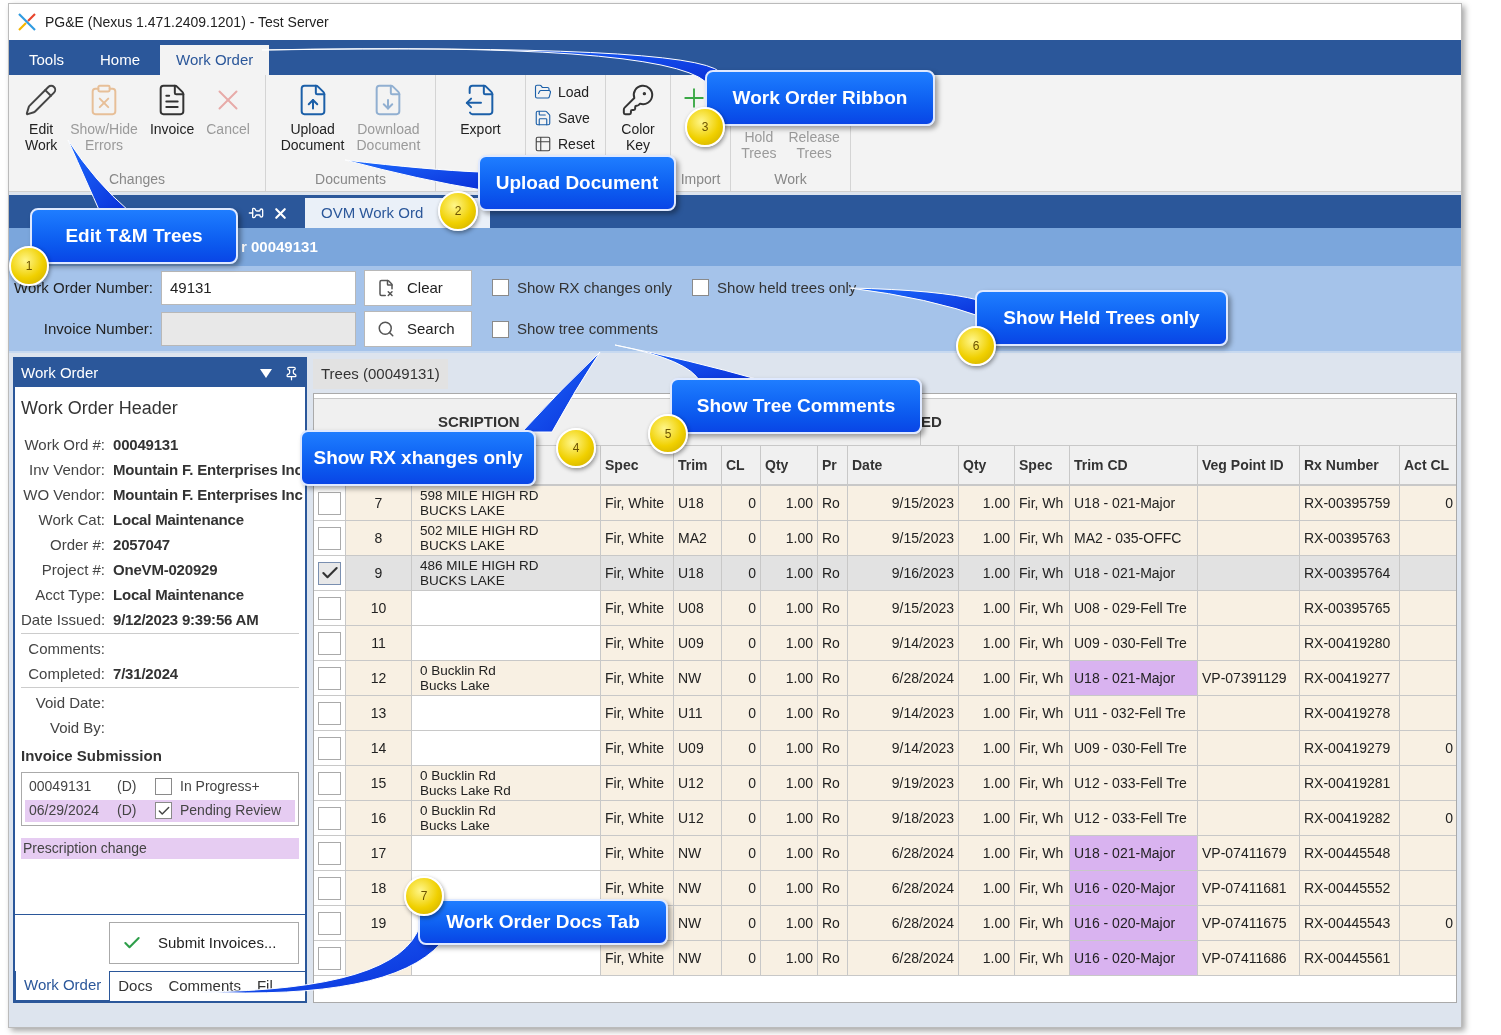 Image resolution: width=1501 pixels, height=1035 pixels. I want to click on ribbon-button: Upload Document, so click(312, 116).